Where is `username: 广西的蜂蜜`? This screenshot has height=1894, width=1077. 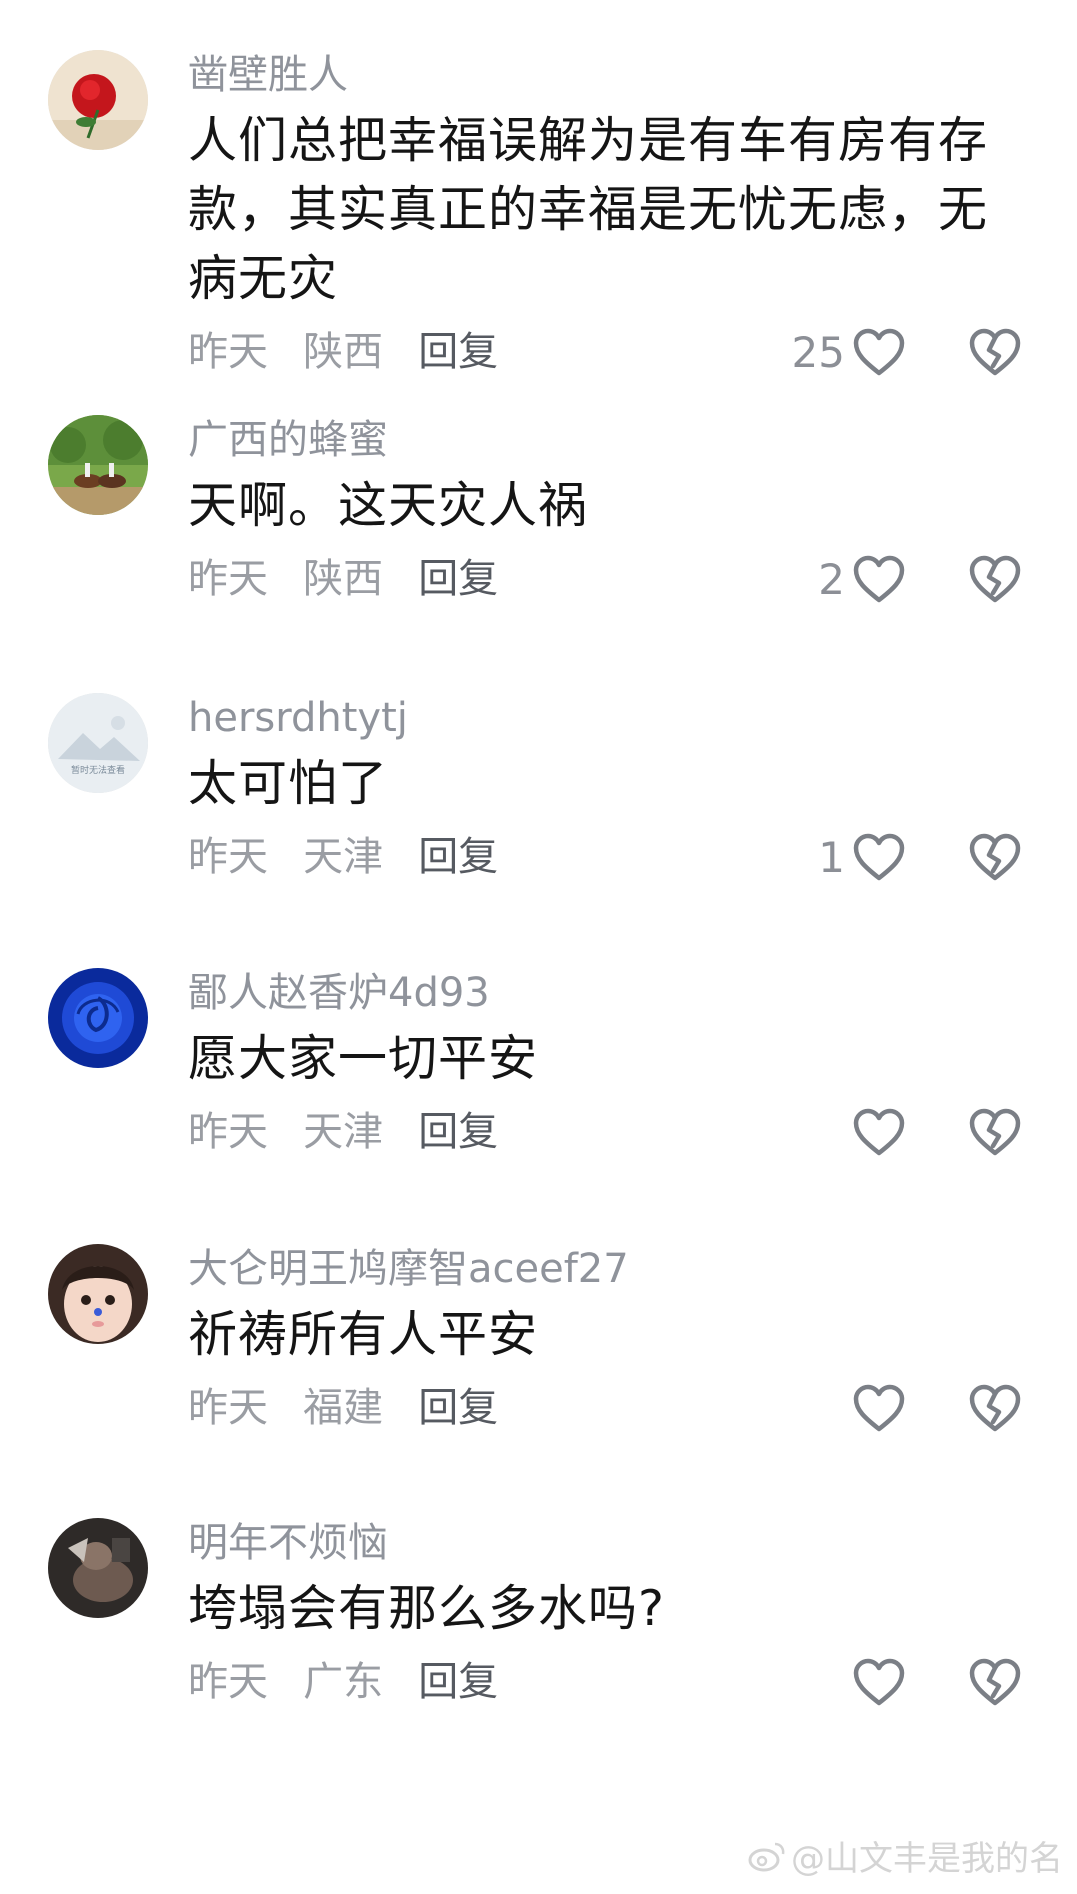
username: 广西的蜂蜜 is located at coordinates (607, 440).